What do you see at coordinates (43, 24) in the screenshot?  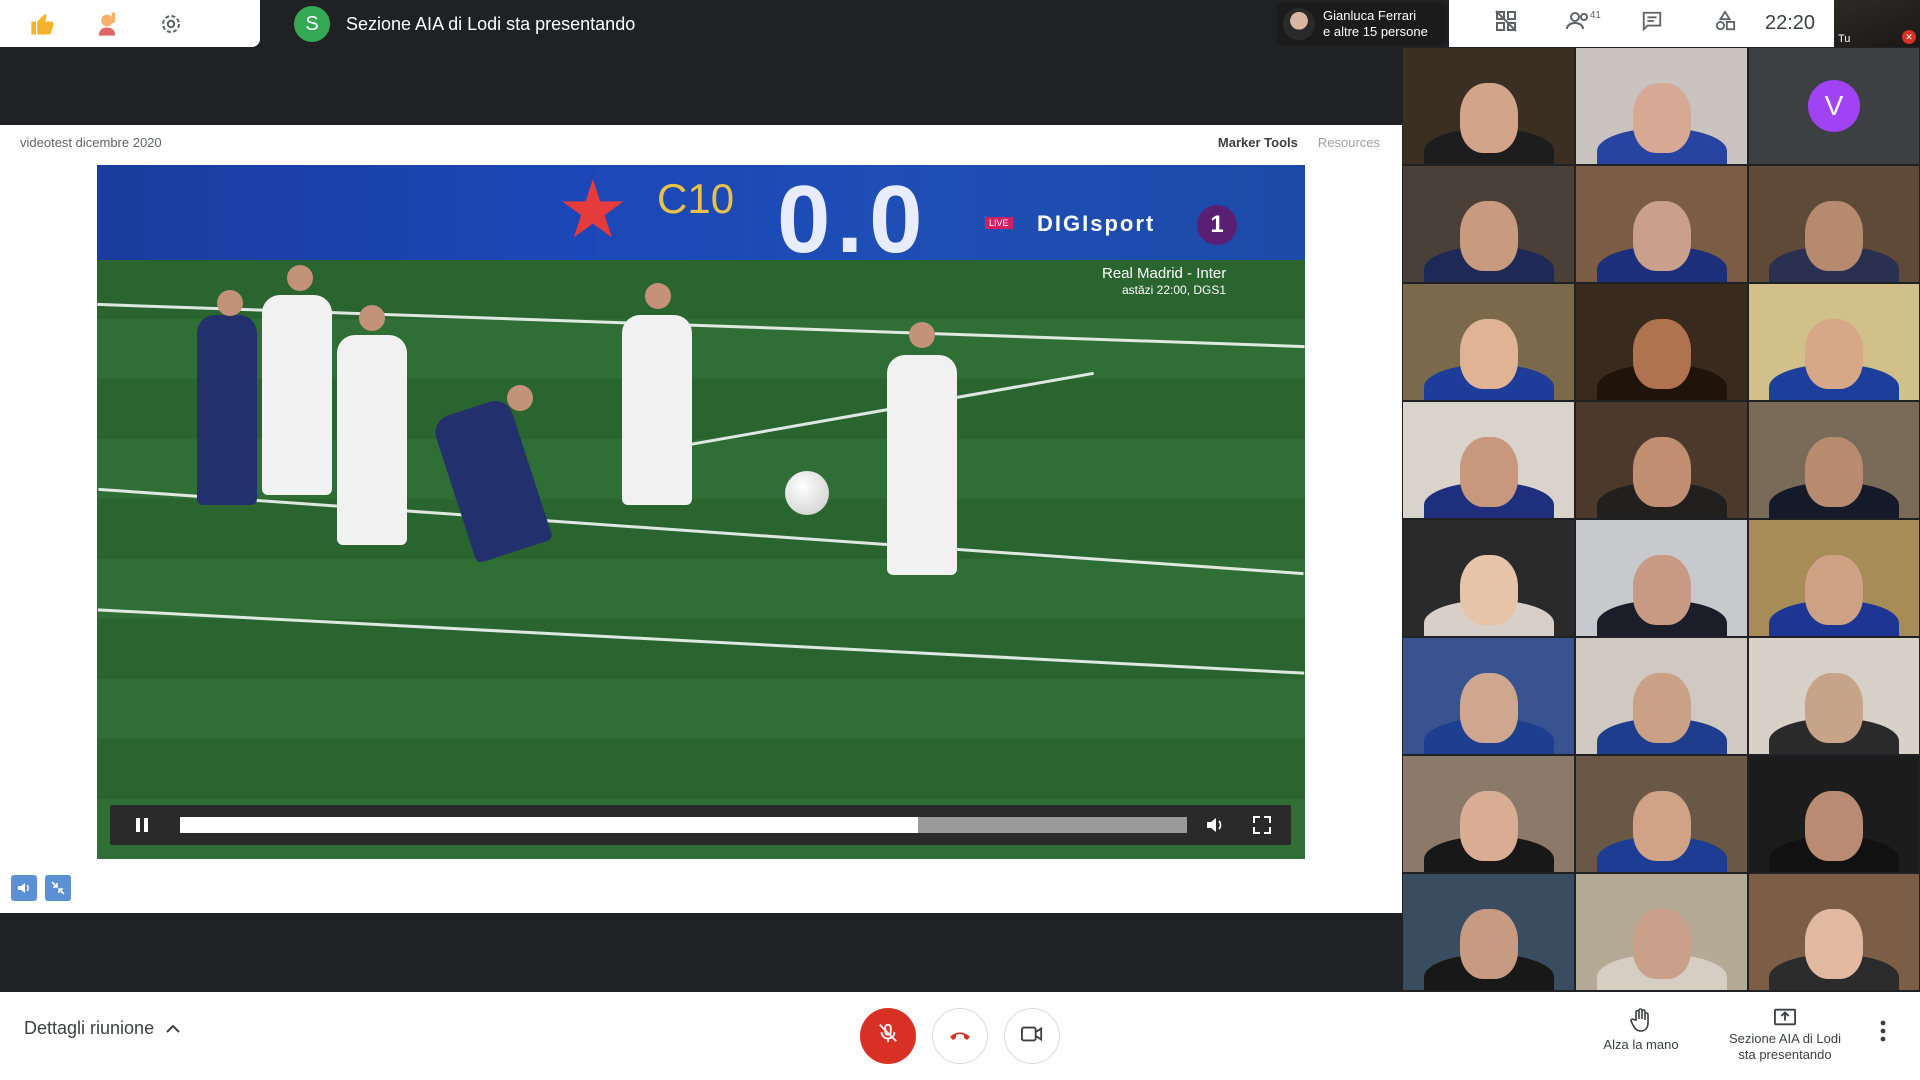 I see `thumbs-up-icon` at bounding box center [43, 24].